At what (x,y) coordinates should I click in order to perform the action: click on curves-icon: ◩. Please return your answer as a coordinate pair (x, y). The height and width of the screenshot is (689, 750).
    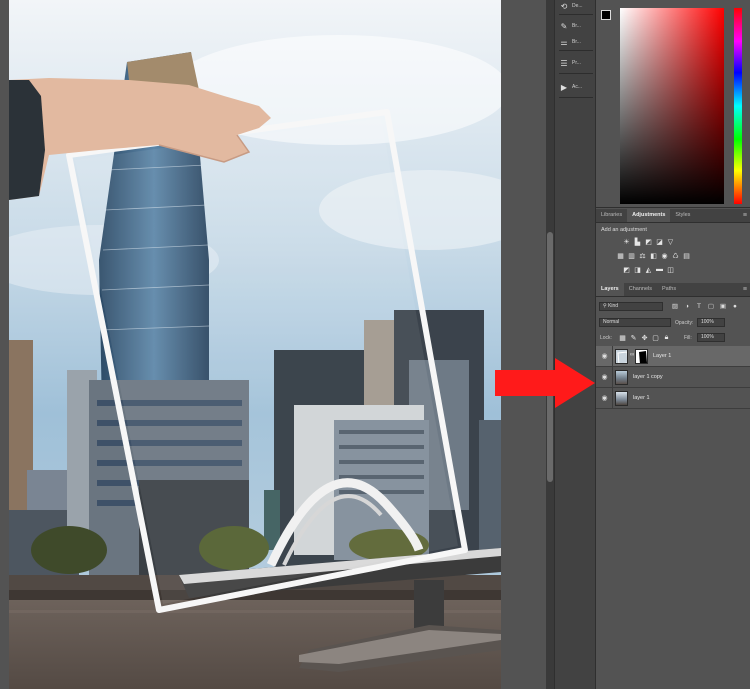
    Looking at the image, I should click on (648, 241).